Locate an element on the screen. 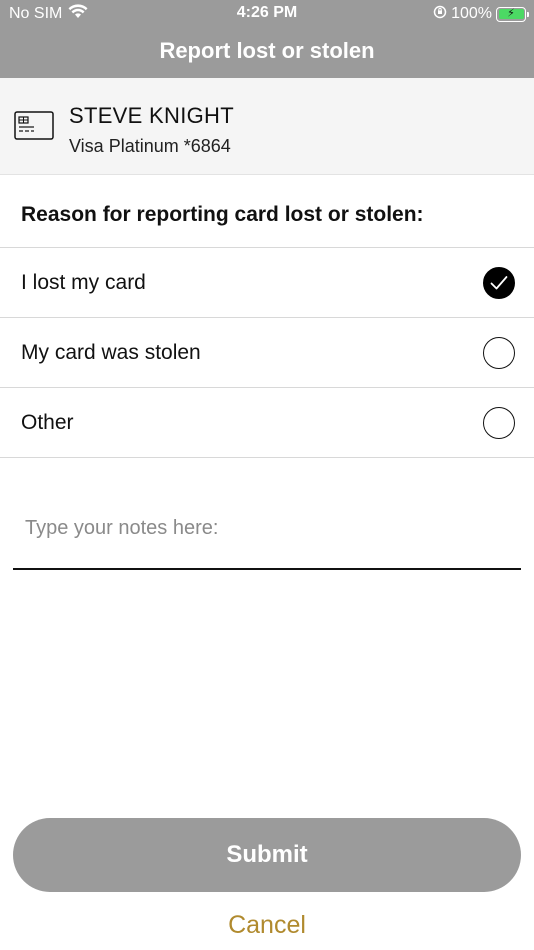  cancel-button: Cancel is located at coordinates (267, 925).